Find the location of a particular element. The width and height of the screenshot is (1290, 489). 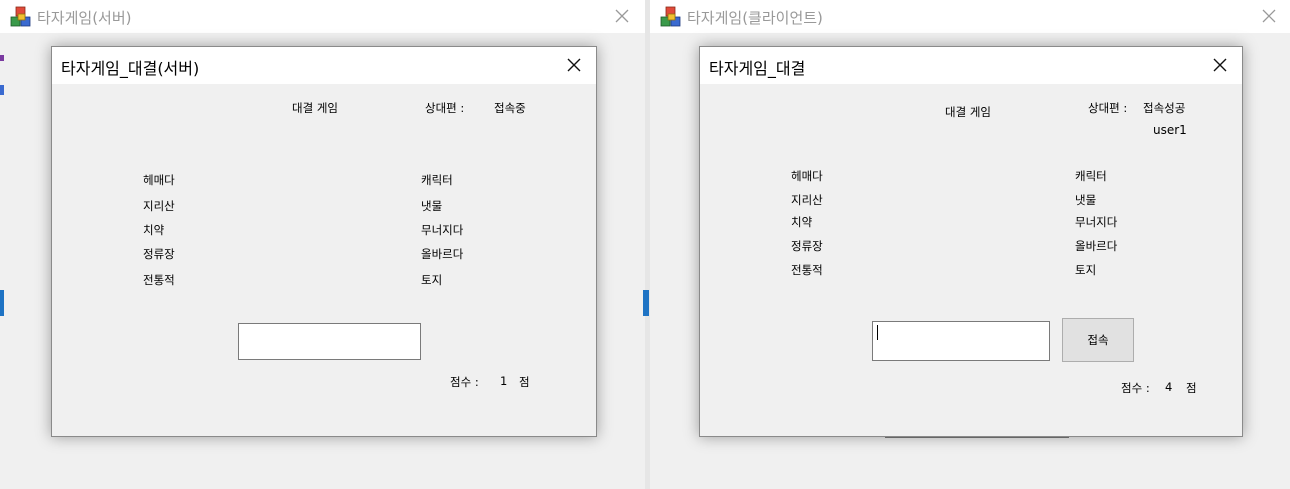

background-app-edge is located at coordinates (2, 170).